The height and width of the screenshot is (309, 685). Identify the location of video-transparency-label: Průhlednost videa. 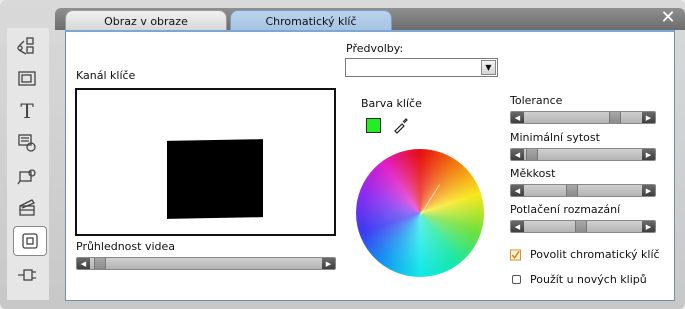
(126, 246).